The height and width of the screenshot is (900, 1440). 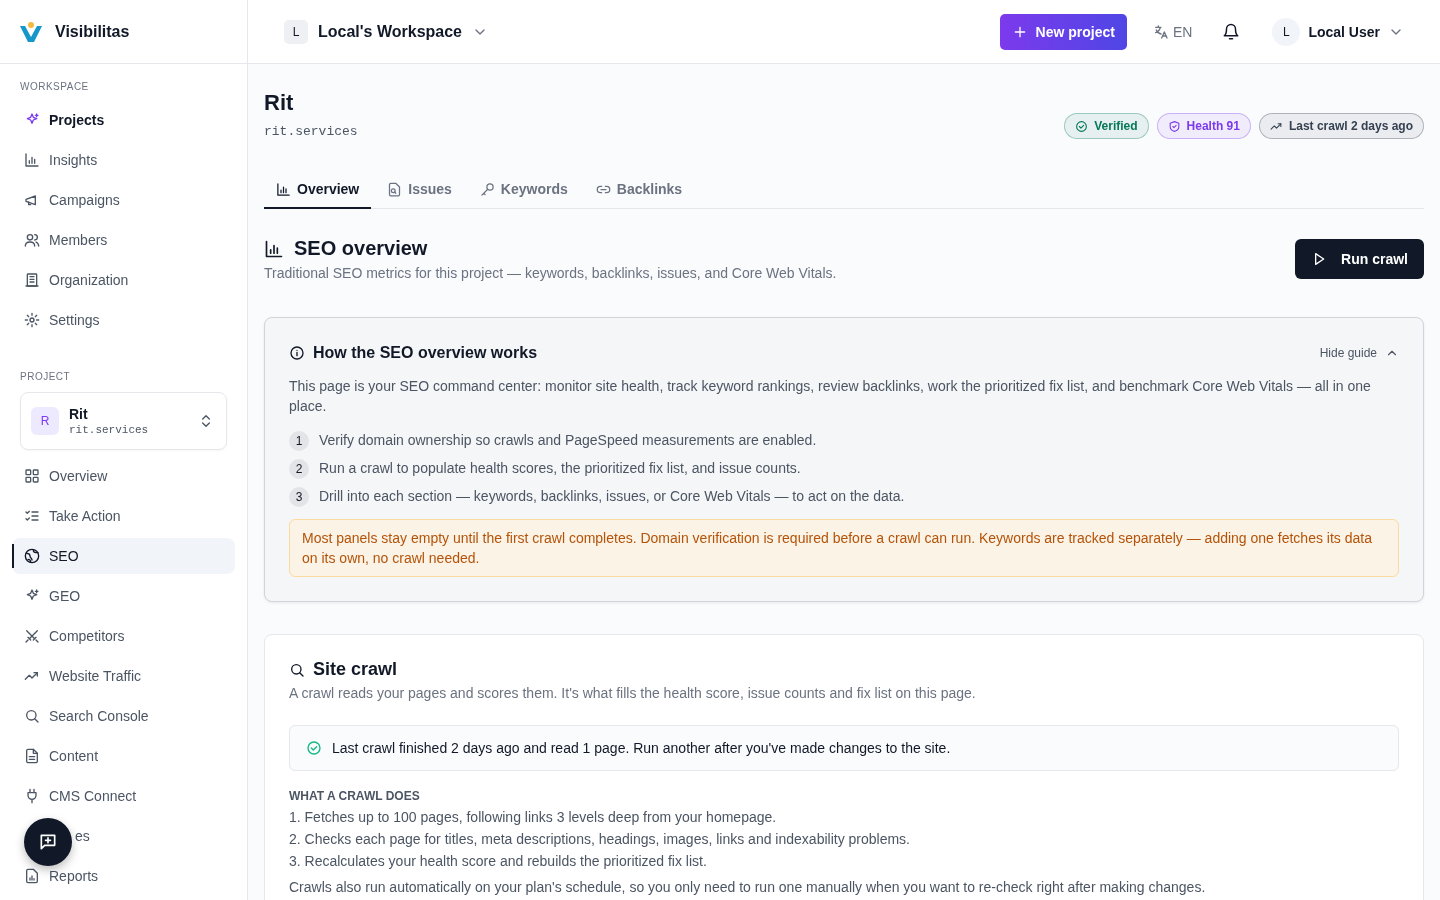 What do you see at coordinates (830, 396) in the screenshot?
I see `guide-intro: This page is your SEO command center: monitor site health, track keyword rankings, review backlinks, work the prioritized fix list, and benchmark Core Web Vitals — all in one place.` at bounding box center [830, 396].